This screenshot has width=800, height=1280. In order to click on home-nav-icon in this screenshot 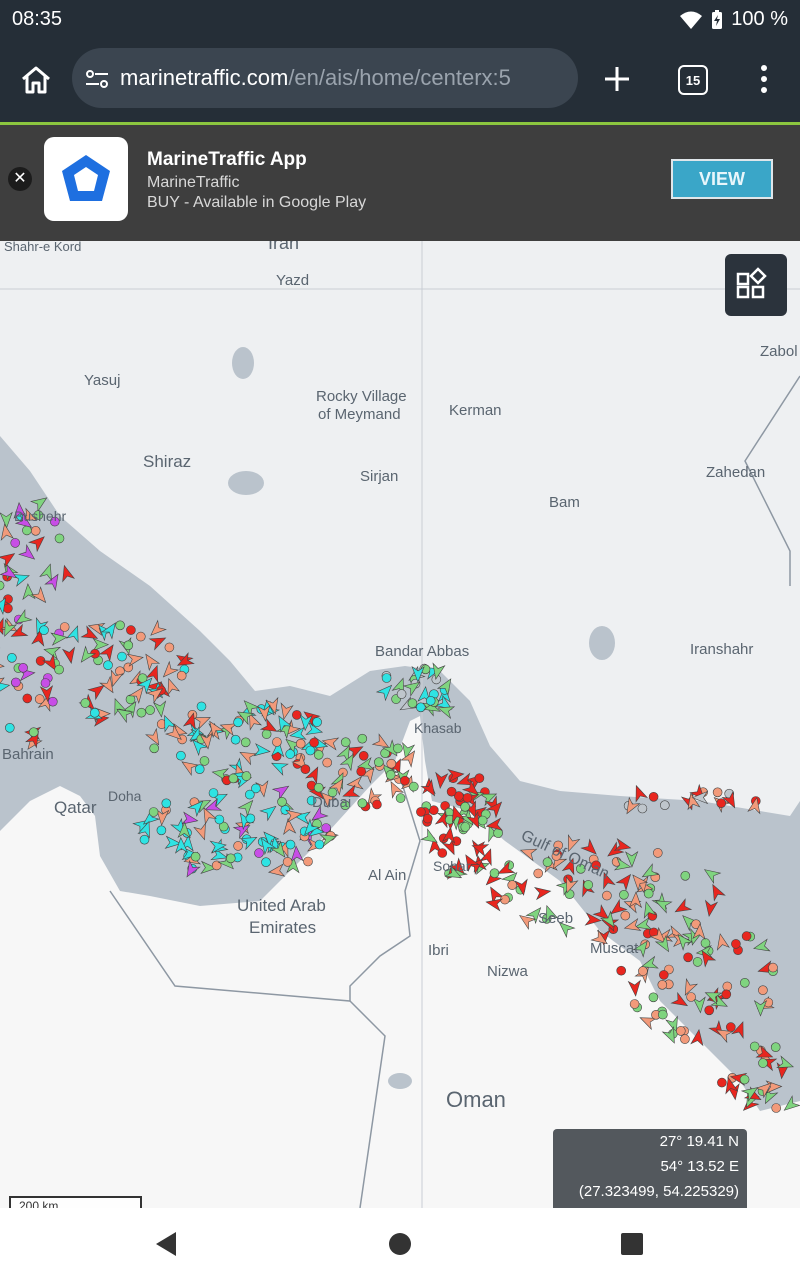, I will do `click(400, 1244)`.